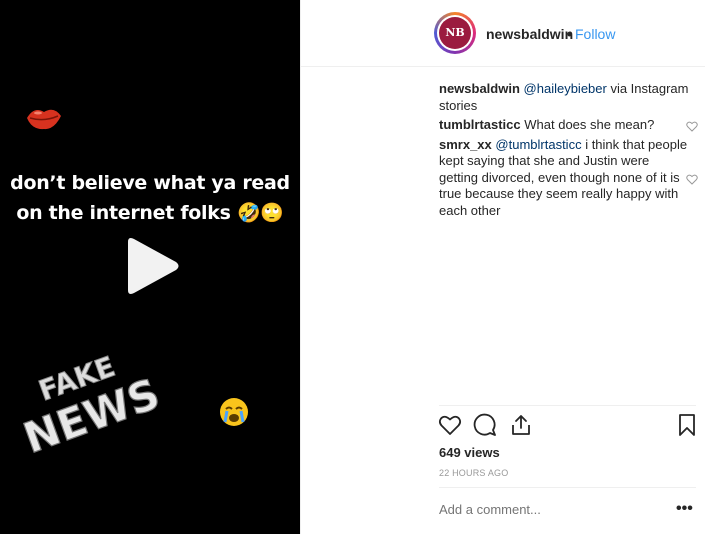 The image size is (705, 534). I want to click on comment-bubble-icon, so click(485, 425).